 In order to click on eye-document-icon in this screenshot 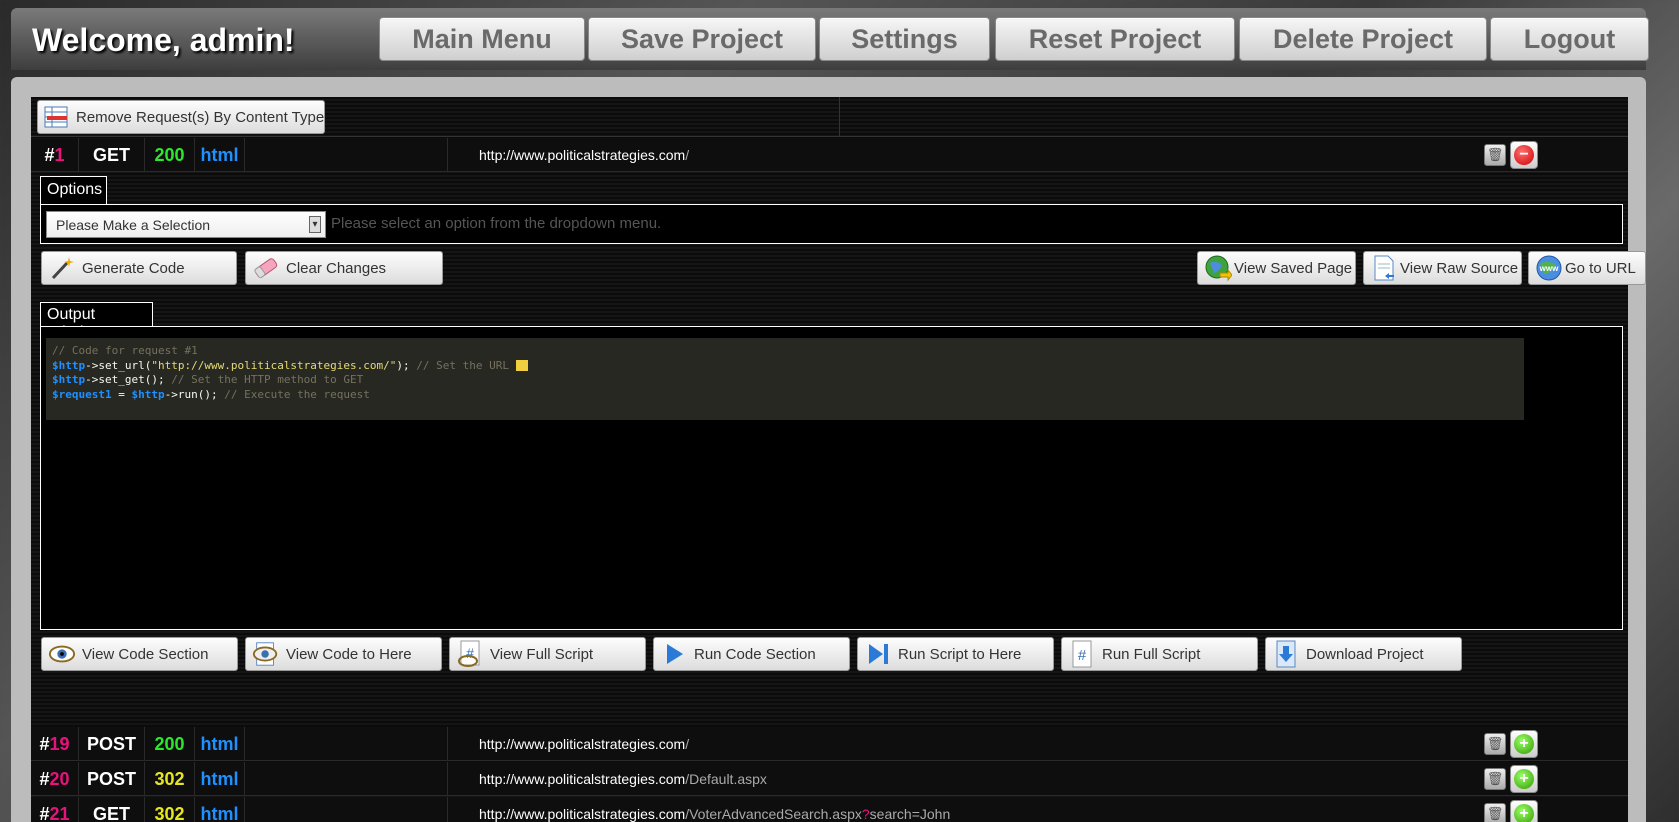, I will do `click(266, 654)`.